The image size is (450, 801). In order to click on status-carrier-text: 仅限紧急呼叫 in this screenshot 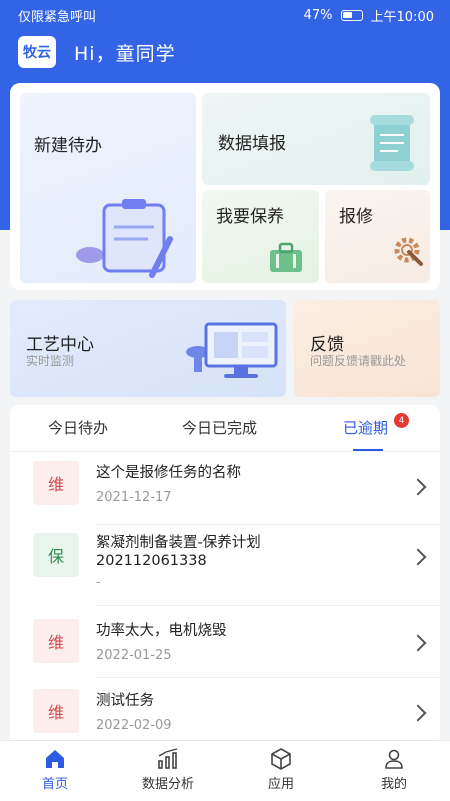, I will do `click(57, 17)`.